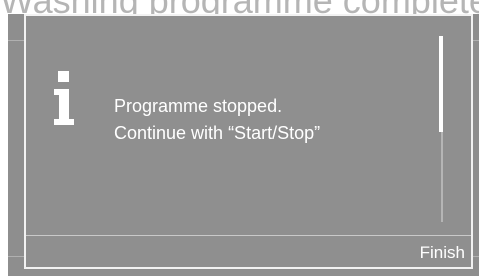 Image resolution: width=479 pixels, height=276 pixels. I want to click on message-line-1: Programme stopped., so click(198, 106).